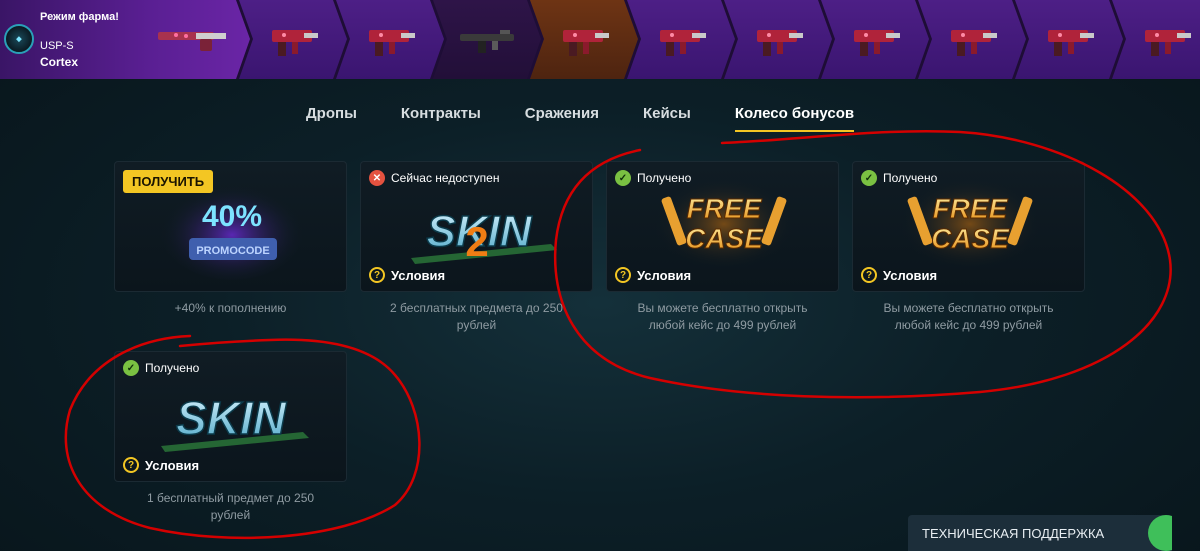  I want to click on bonus-card-free-case: FREE CASE ✓ Получено ? Условия, so click(722, 226).